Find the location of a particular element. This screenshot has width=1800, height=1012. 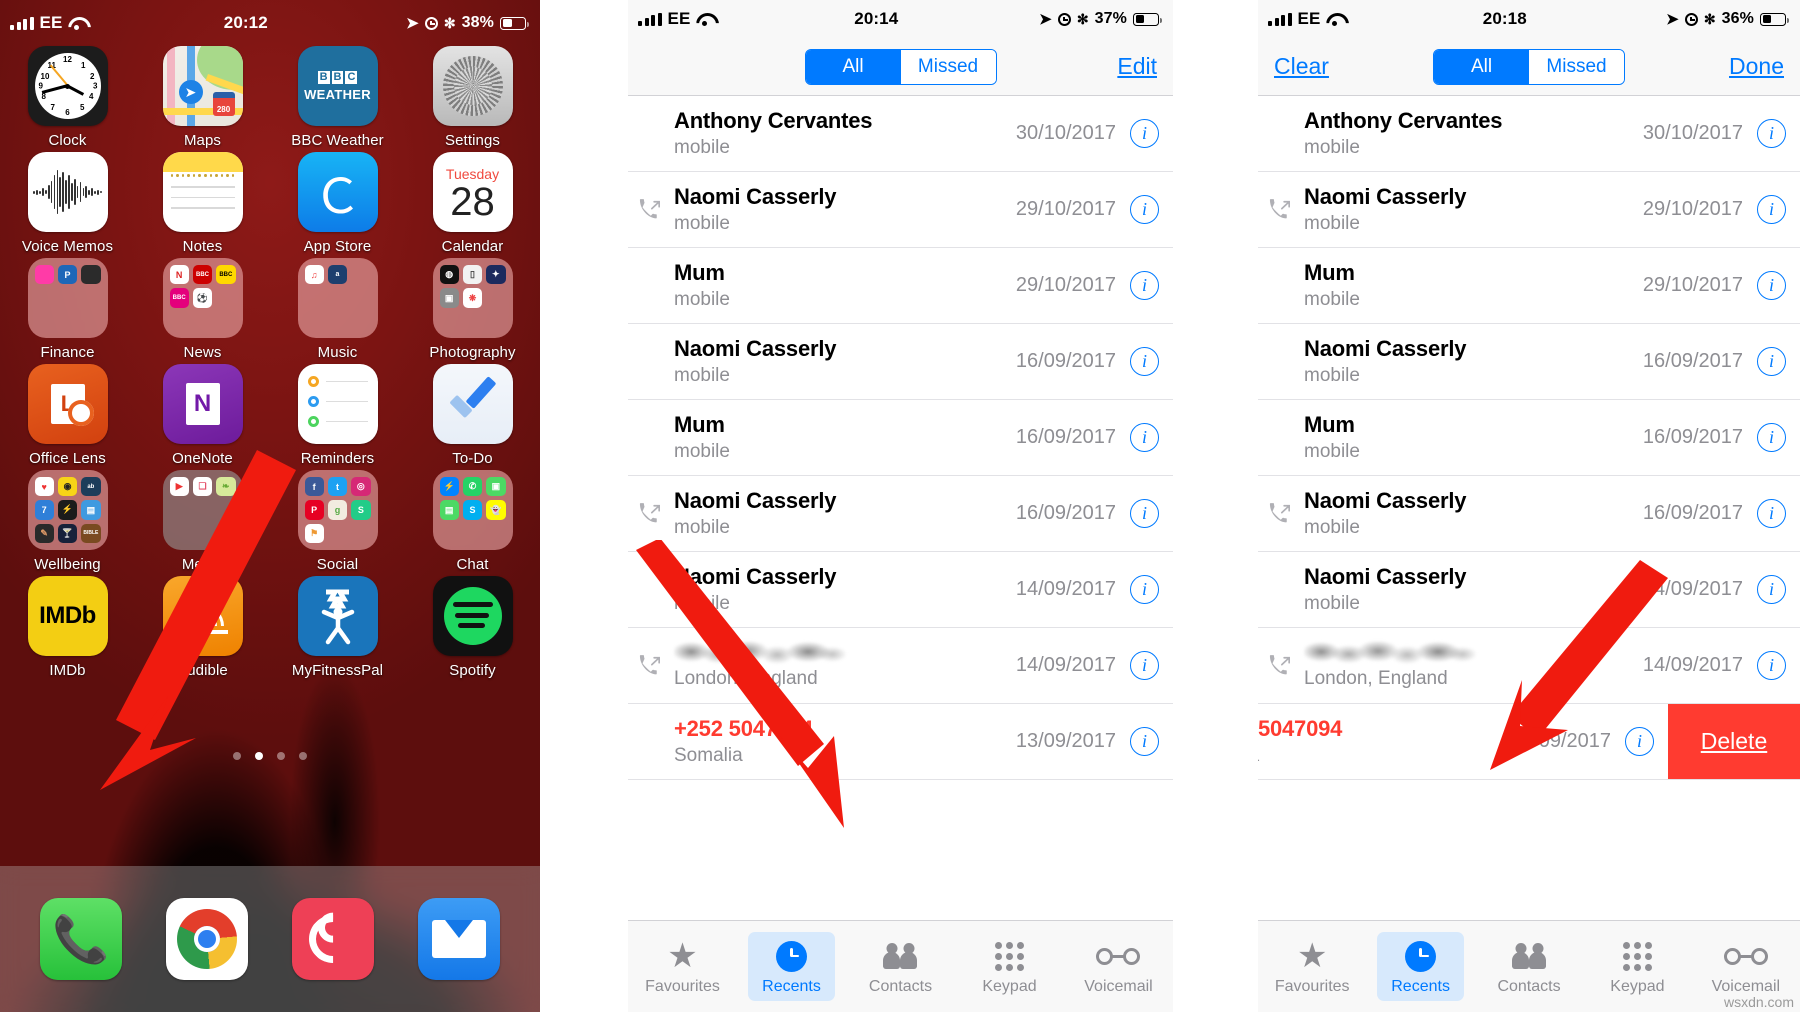

app-office-lens: L Office Lens is located at coordinates (67, 415).